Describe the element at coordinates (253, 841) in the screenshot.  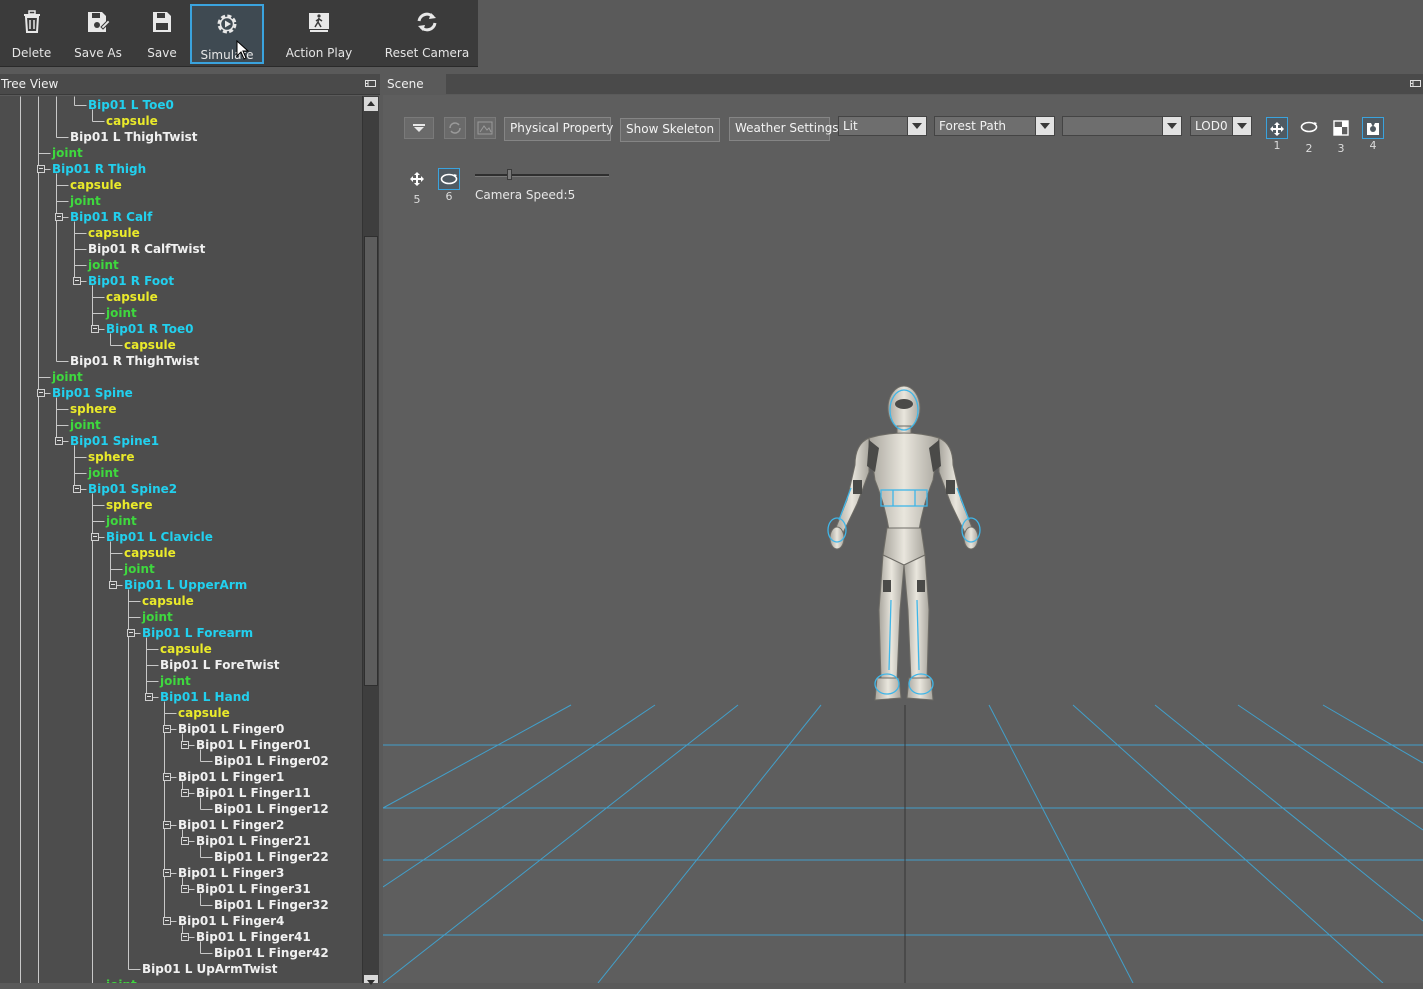
I see `tree-node-plain: Bip01 L Finger21` at that location.